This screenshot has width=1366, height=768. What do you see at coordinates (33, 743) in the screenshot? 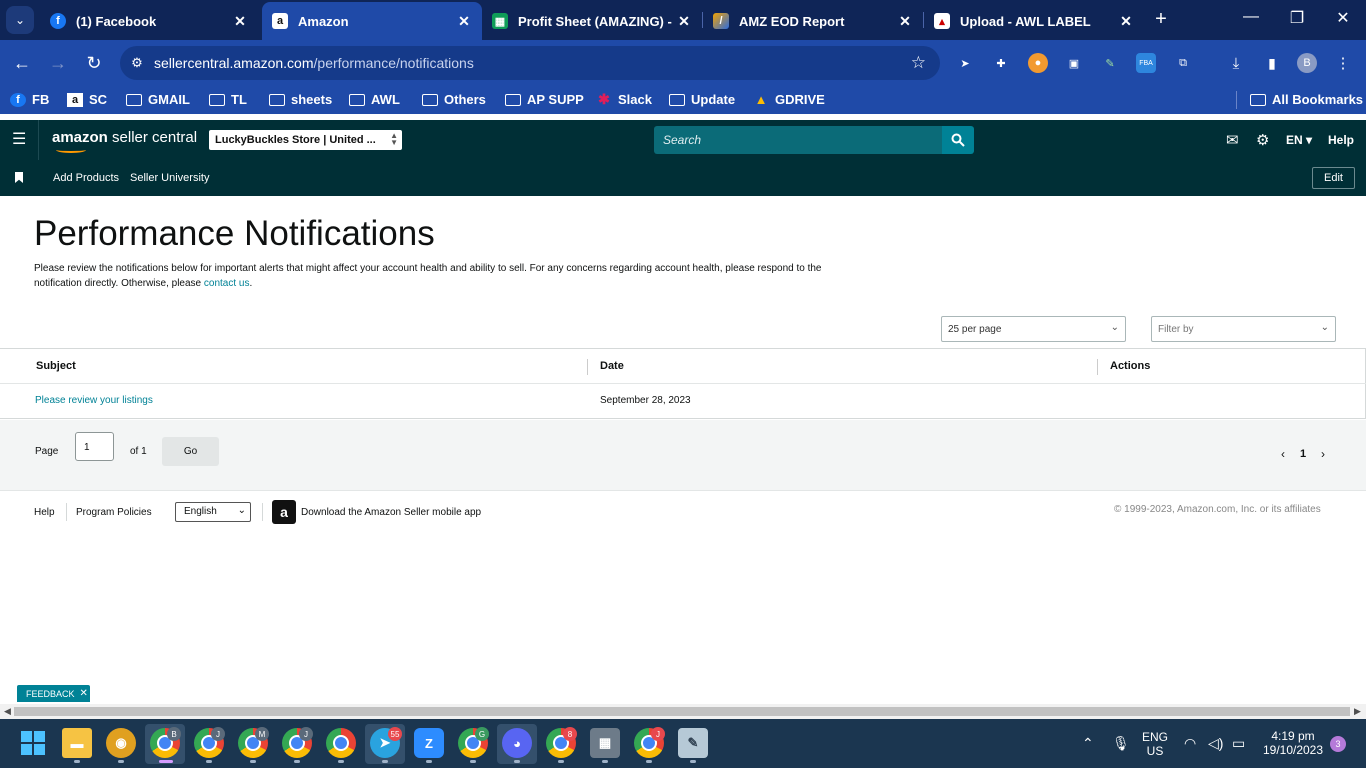
I see `windows-start-icon` at bounding box center [33, 743].